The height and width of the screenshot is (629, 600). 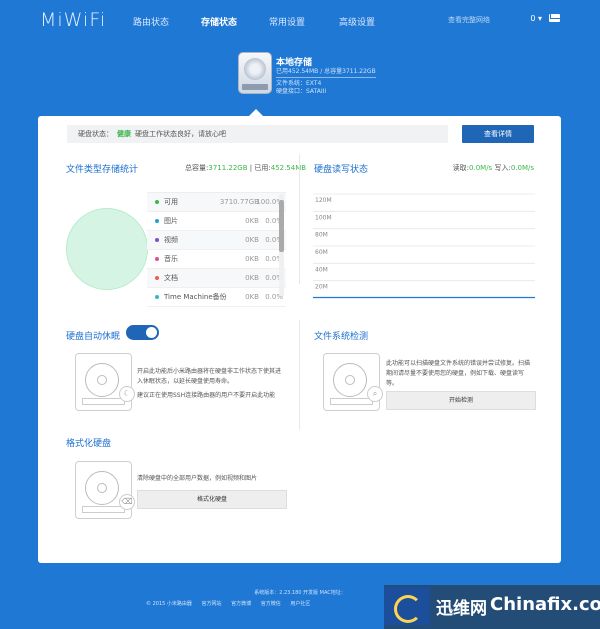 I want to click on rw-speeds: 读取:0.0M/s 写入:0.0M/s, so click(x=493, y=168).